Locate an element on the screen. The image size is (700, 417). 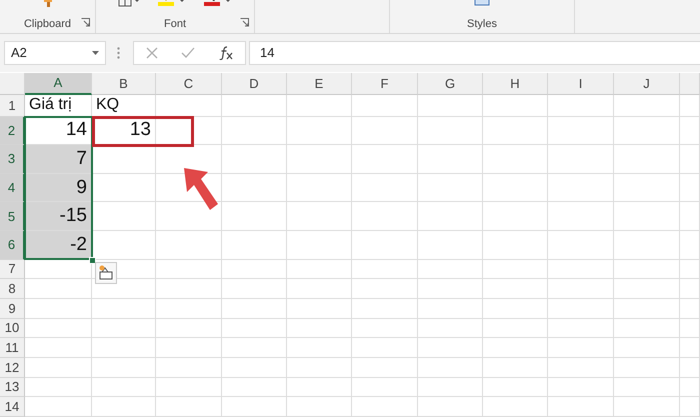
enter-check-icon is located at coordinates (187, 52).